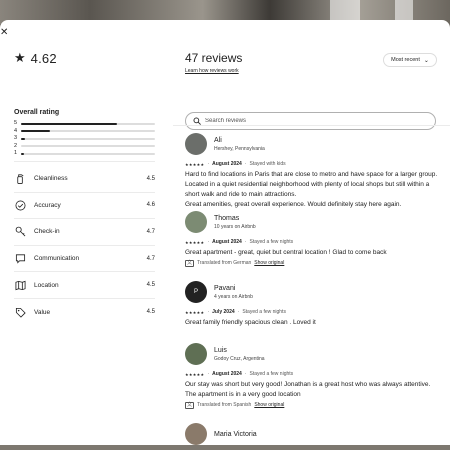 The width and height of the screenshot is (450, 450). What do you see at coordinates (20, 259) in the screenshot?
I see `message-bubble-icon` at bounding box center [20, 259].